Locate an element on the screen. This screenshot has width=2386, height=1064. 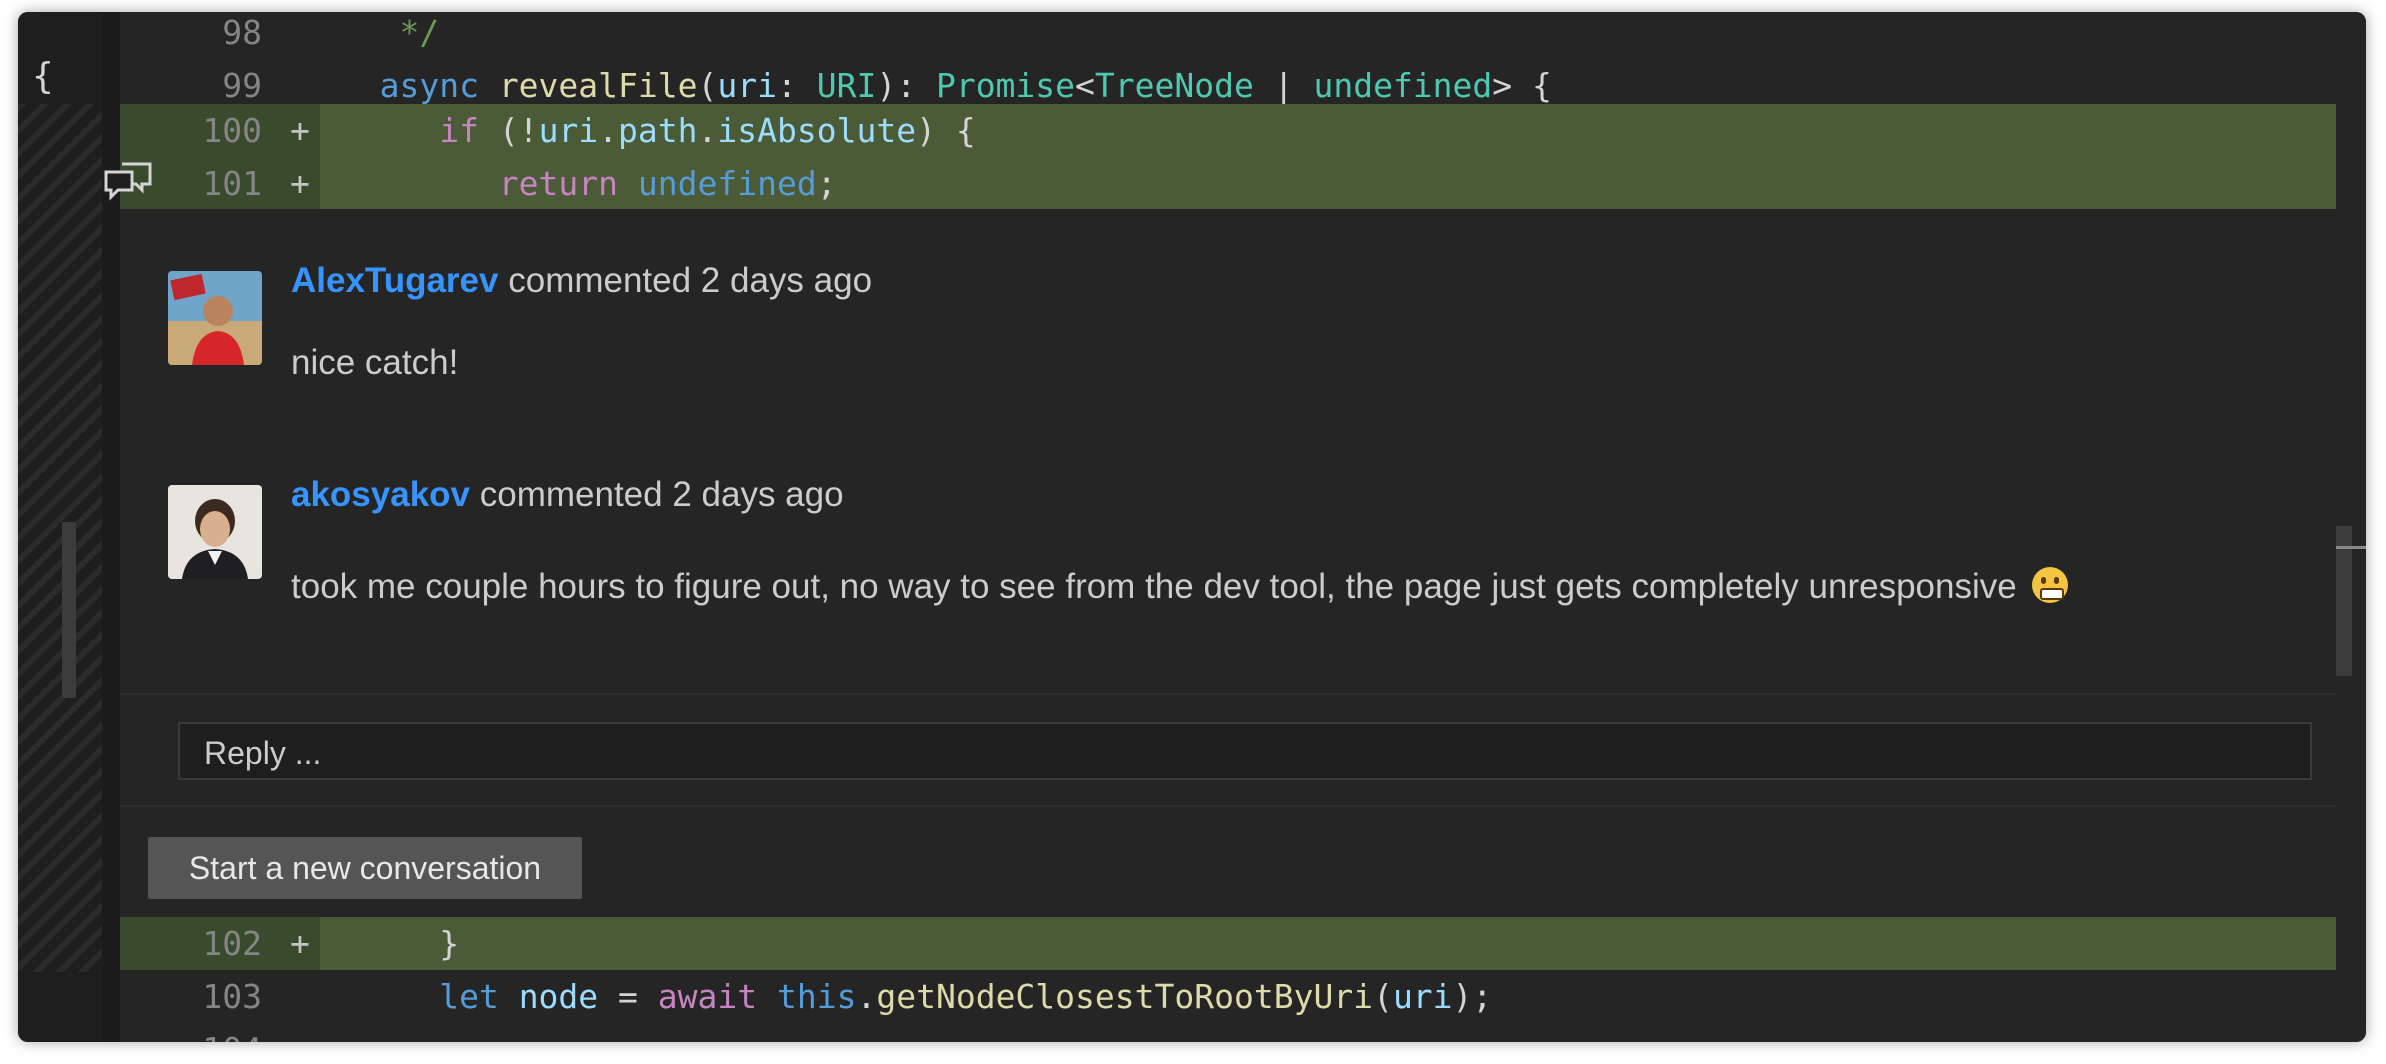
grimacing-face-emoji is located at coordinates (2050, 585).